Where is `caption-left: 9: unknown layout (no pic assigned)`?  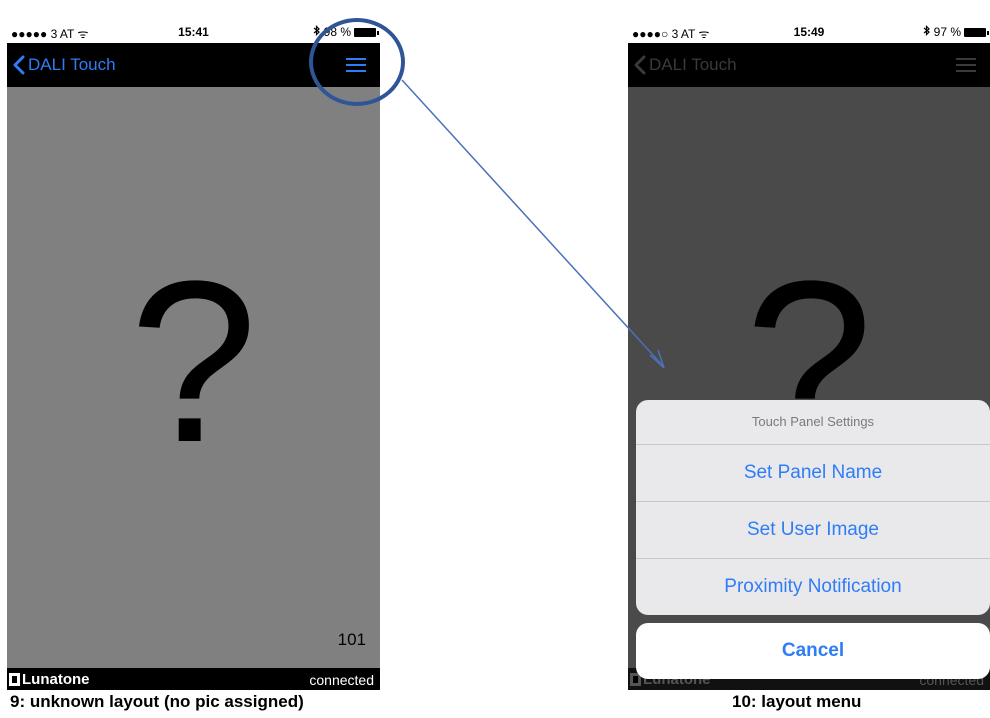
caption-left: 9: unknown layout (no pic assigned) is located at coordinates (157, 701).